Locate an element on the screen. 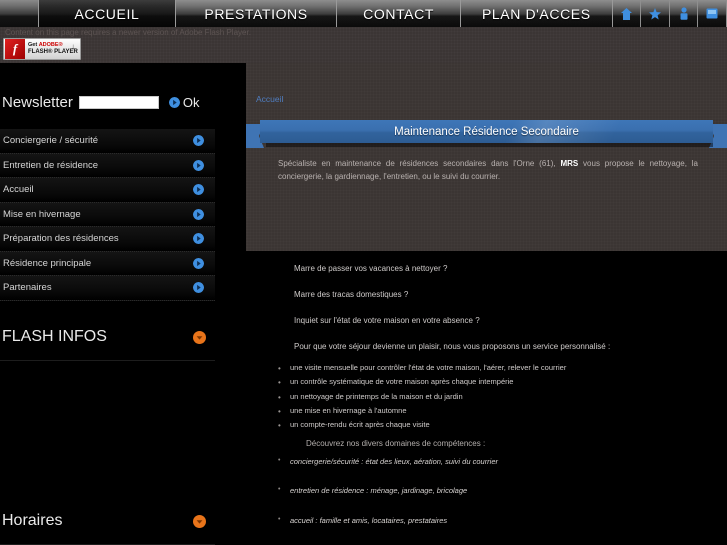  mail-icon is located at coordinates (712, 13).